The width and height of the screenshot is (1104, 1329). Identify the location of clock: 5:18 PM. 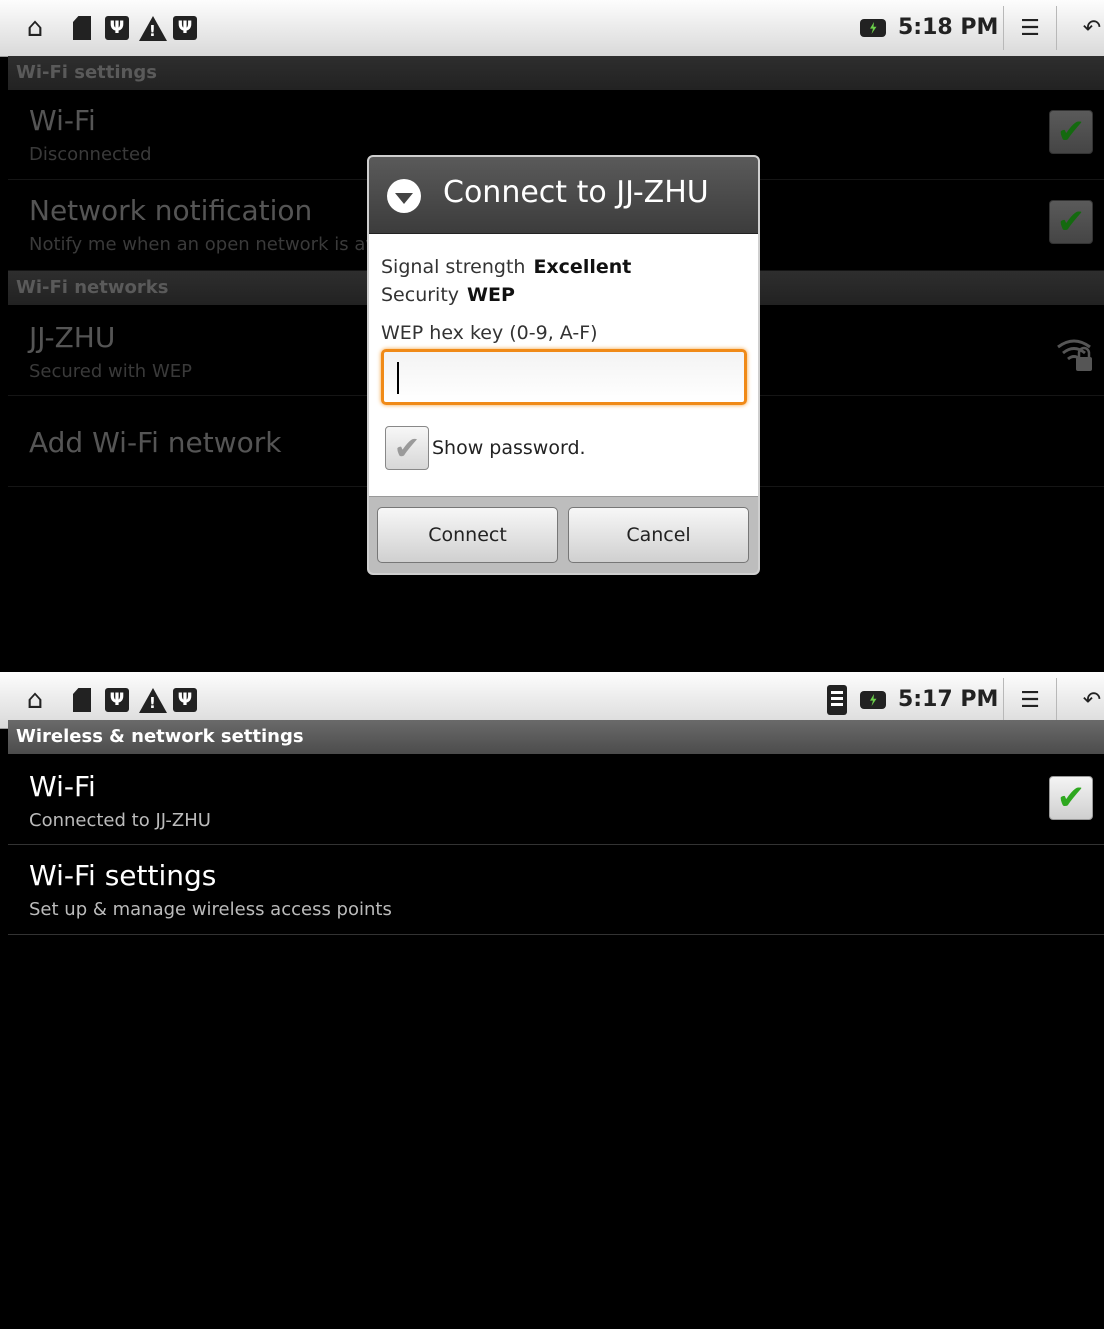
(948, 27).